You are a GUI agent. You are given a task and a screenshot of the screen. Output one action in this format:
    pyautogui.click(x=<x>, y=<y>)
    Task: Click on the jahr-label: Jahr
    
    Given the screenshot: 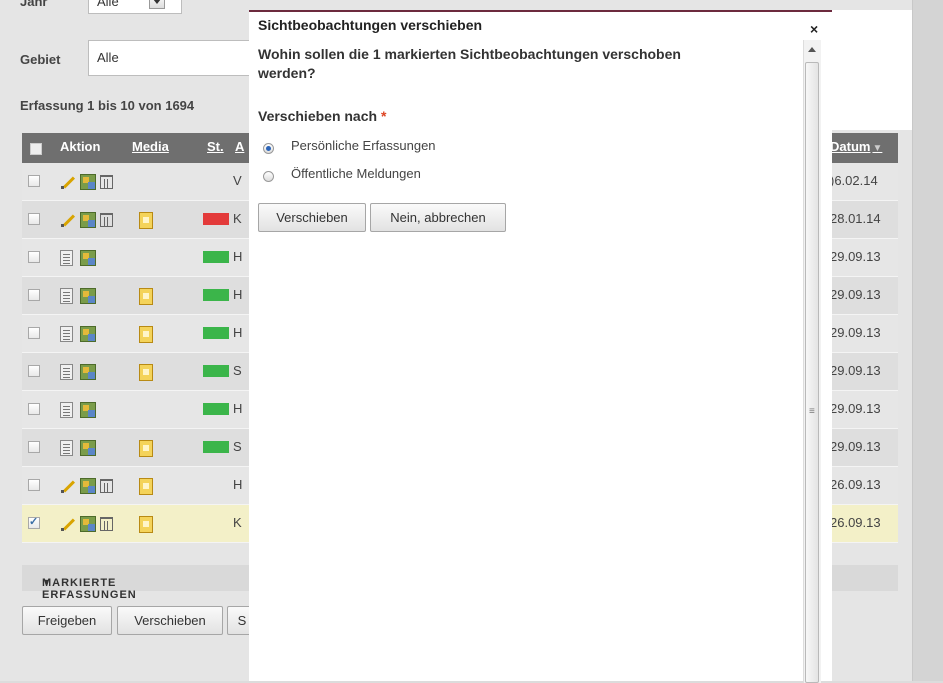 What is the action you would take?
    pyautogui.click(x=34, y=4)
    